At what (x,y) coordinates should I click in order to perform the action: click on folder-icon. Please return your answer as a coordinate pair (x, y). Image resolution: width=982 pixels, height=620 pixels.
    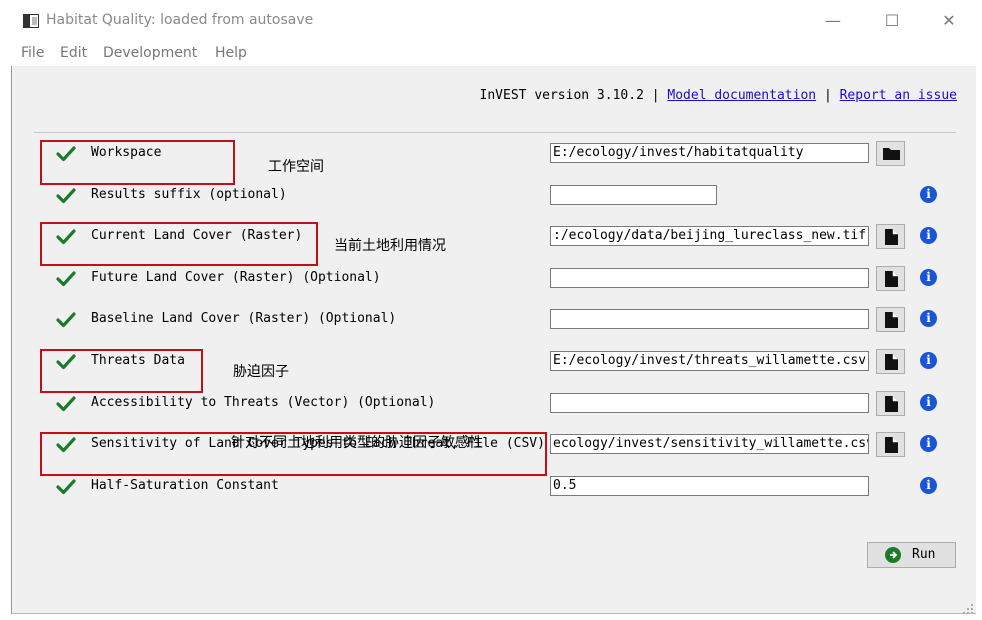
    Looking at the image, I should click on (891, 154).